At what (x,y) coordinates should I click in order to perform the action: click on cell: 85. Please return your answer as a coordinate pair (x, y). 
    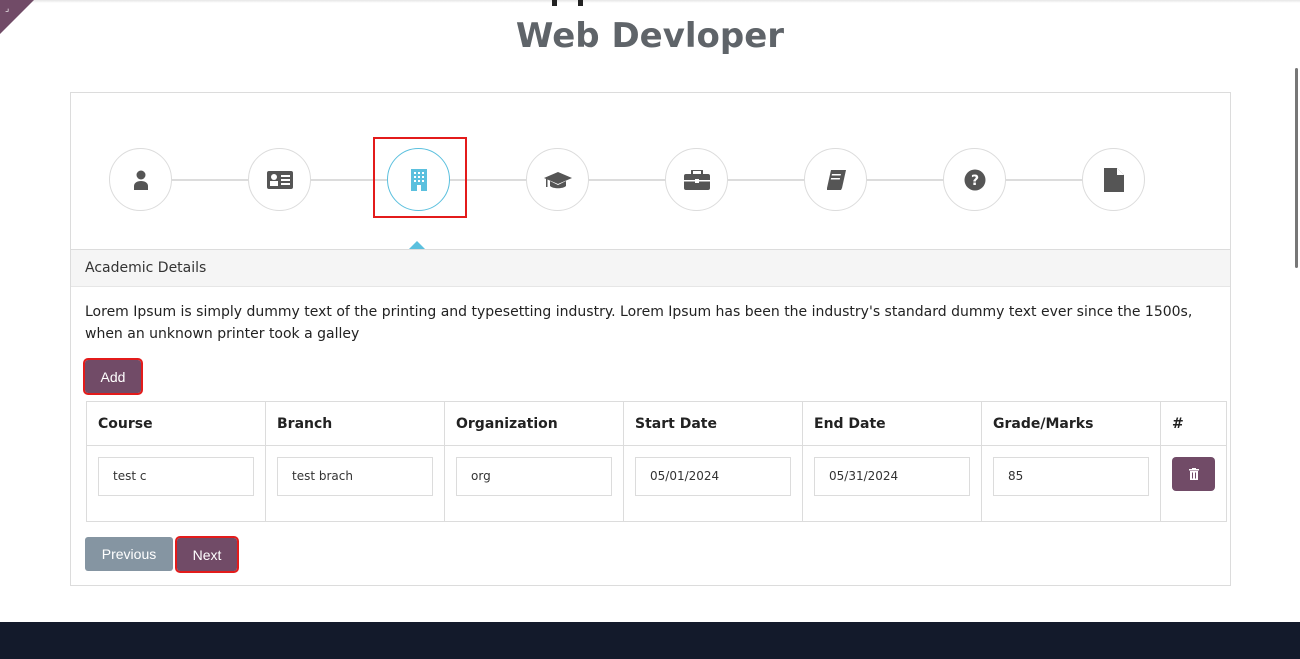
    Looking at the image, I should click on (1071, 483).